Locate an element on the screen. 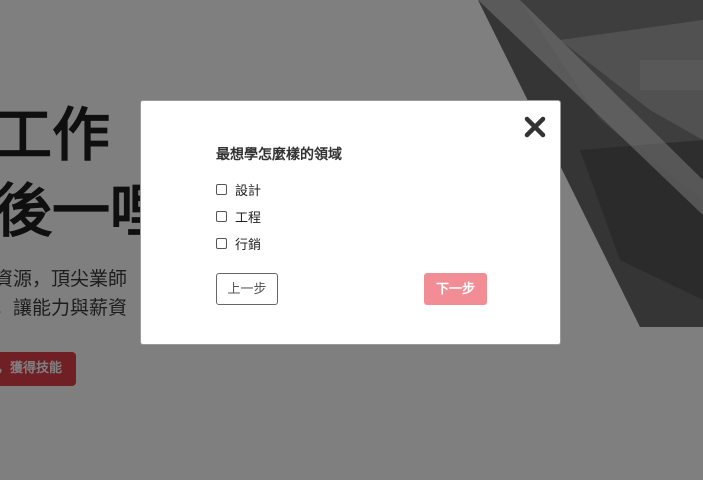 This screenshot has height=480, width=703. option-label: 行銷 is located at coordinates (248, 245).